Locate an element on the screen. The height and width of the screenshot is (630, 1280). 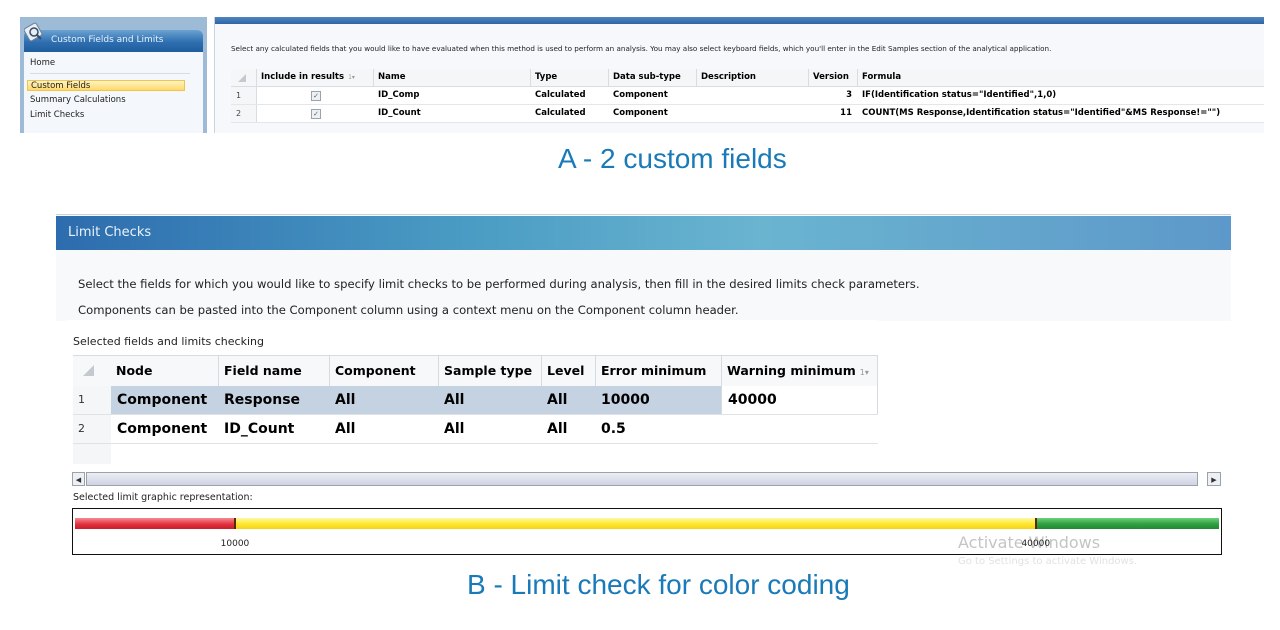
scrollbar-thumb is located at coordinates (642, 479).